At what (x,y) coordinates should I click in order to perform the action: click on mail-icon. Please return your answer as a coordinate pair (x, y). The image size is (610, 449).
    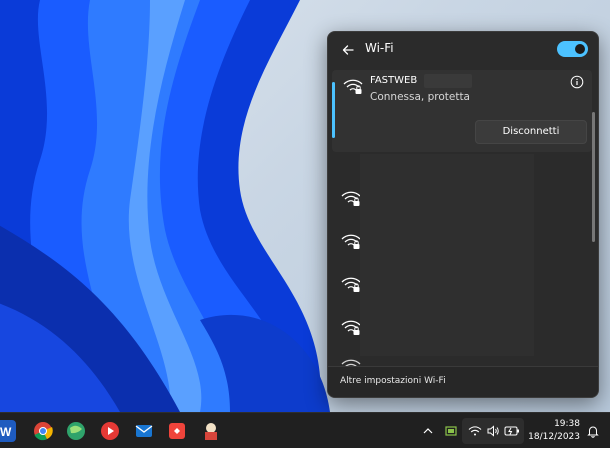
    Looking at the image, I should click on (144, 431).